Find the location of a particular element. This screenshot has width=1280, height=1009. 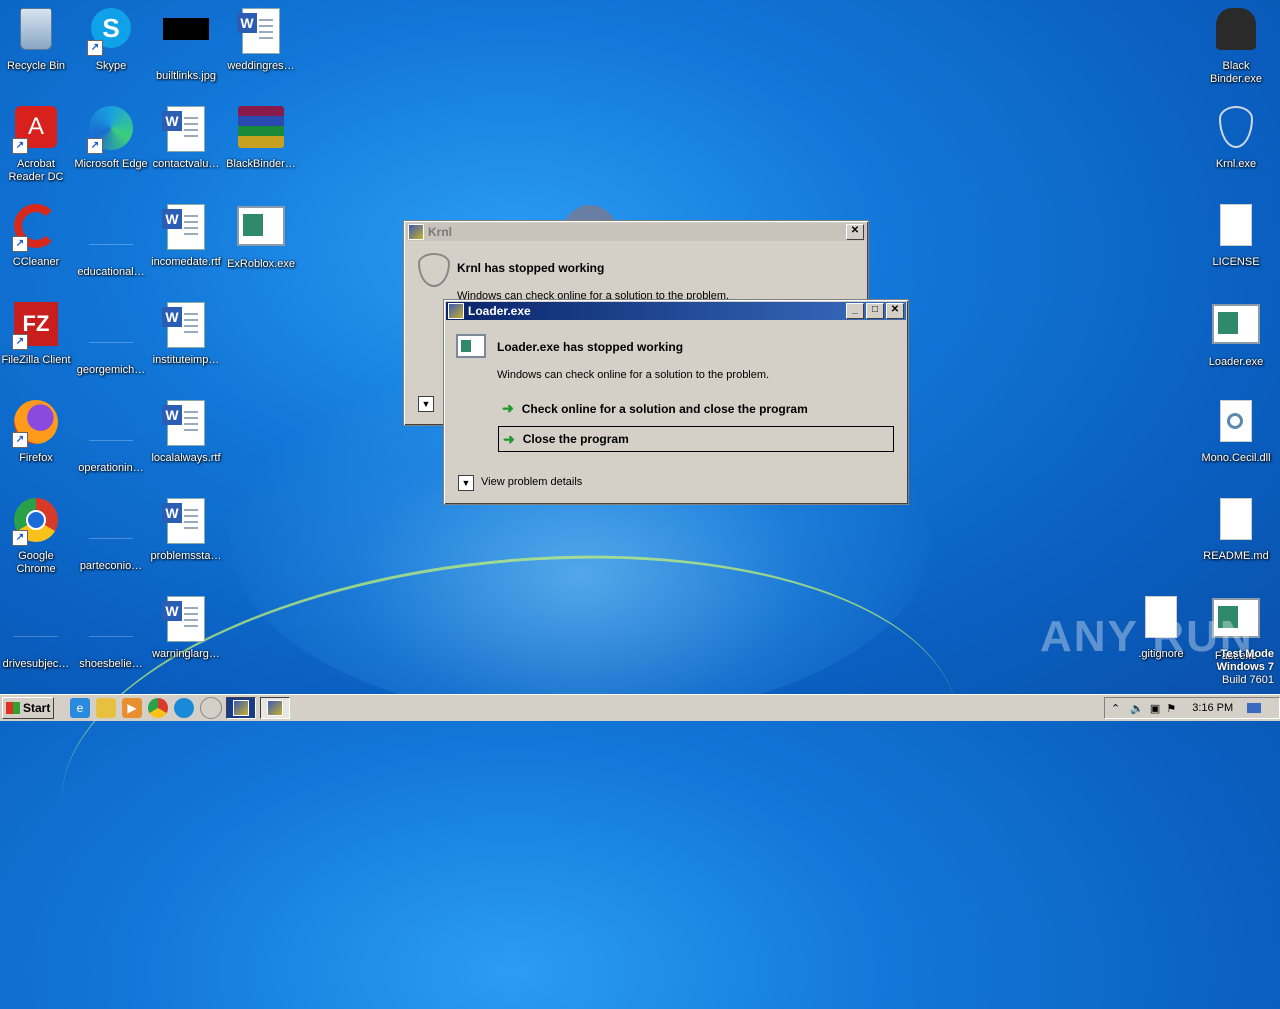

test-mode-text: Test Mode Windows 7 Build 7601 is located at coordinates (1245, 667).